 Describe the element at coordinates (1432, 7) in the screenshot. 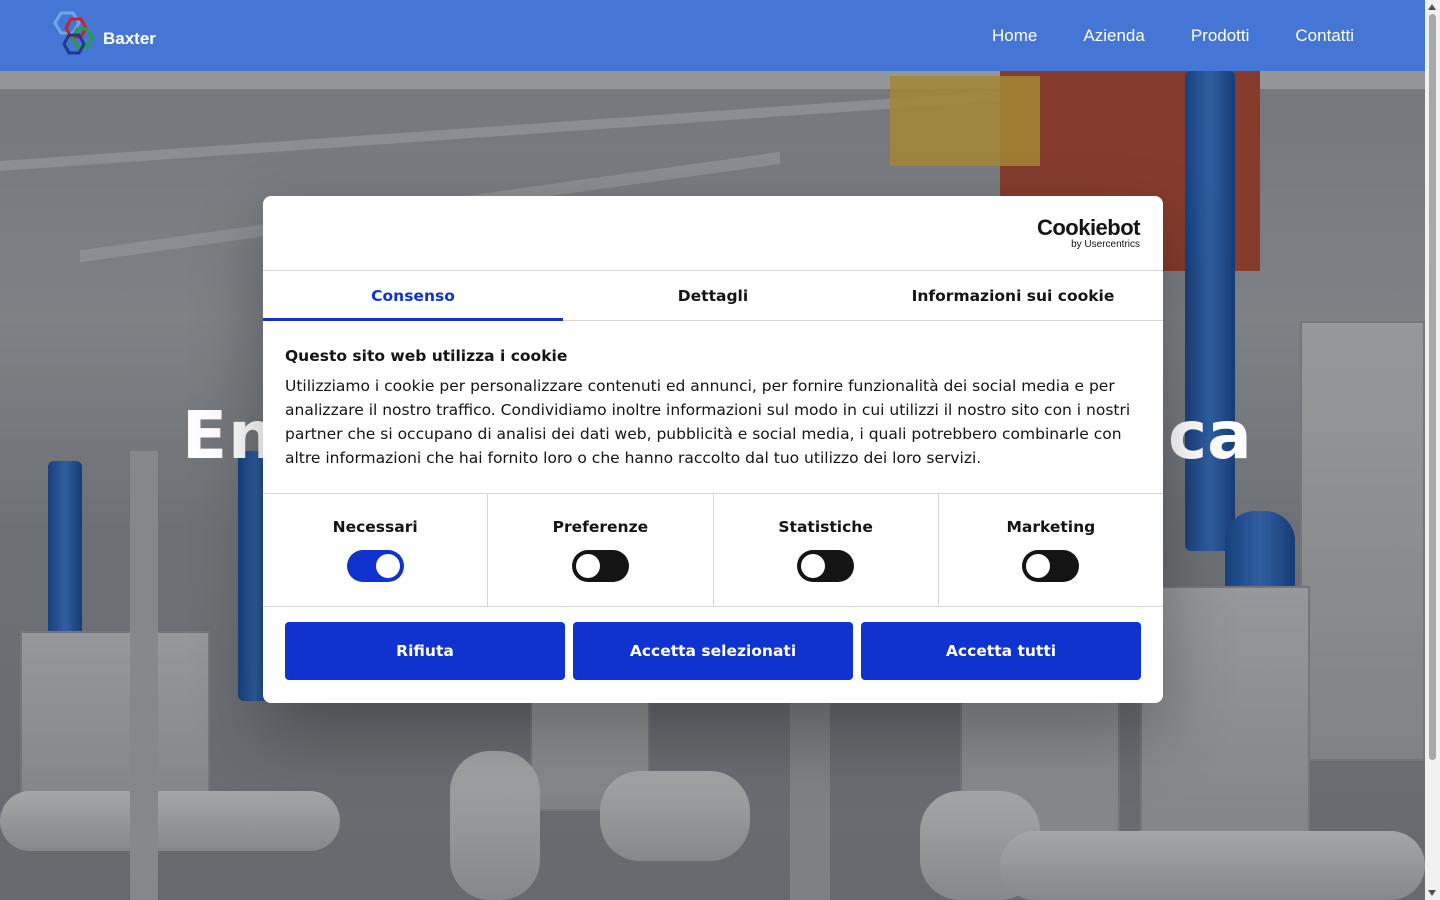

I see `scroll-up-icon` at that location.